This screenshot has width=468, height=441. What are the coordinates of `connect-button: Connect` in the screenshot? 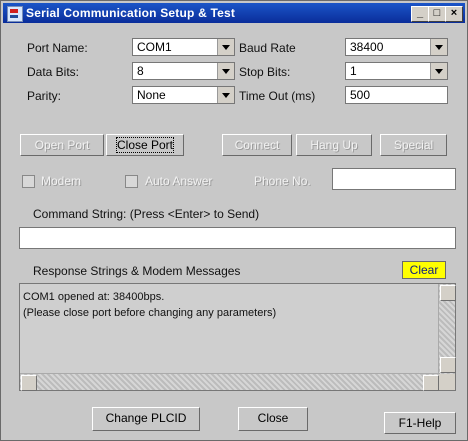 It's located at (257, 145).